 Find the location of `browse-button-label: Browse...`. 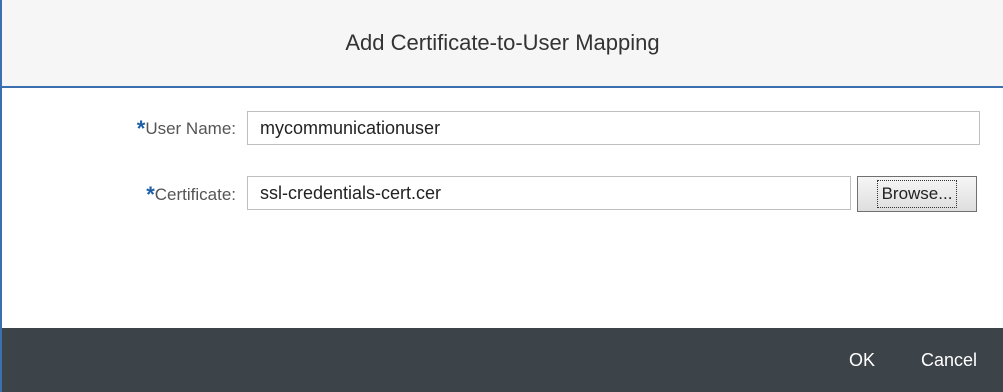

browse-button-label: Browse... is located at coordinates (917, 194).